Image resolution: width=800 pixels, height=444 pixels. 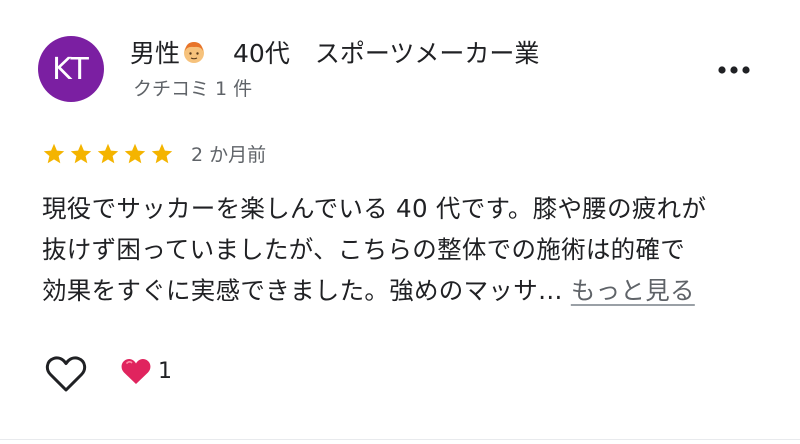 I want to click on review-text-line: 抜けず困っていましたが、こちらの整体での施術は的確で, so click(x=364, y=249).